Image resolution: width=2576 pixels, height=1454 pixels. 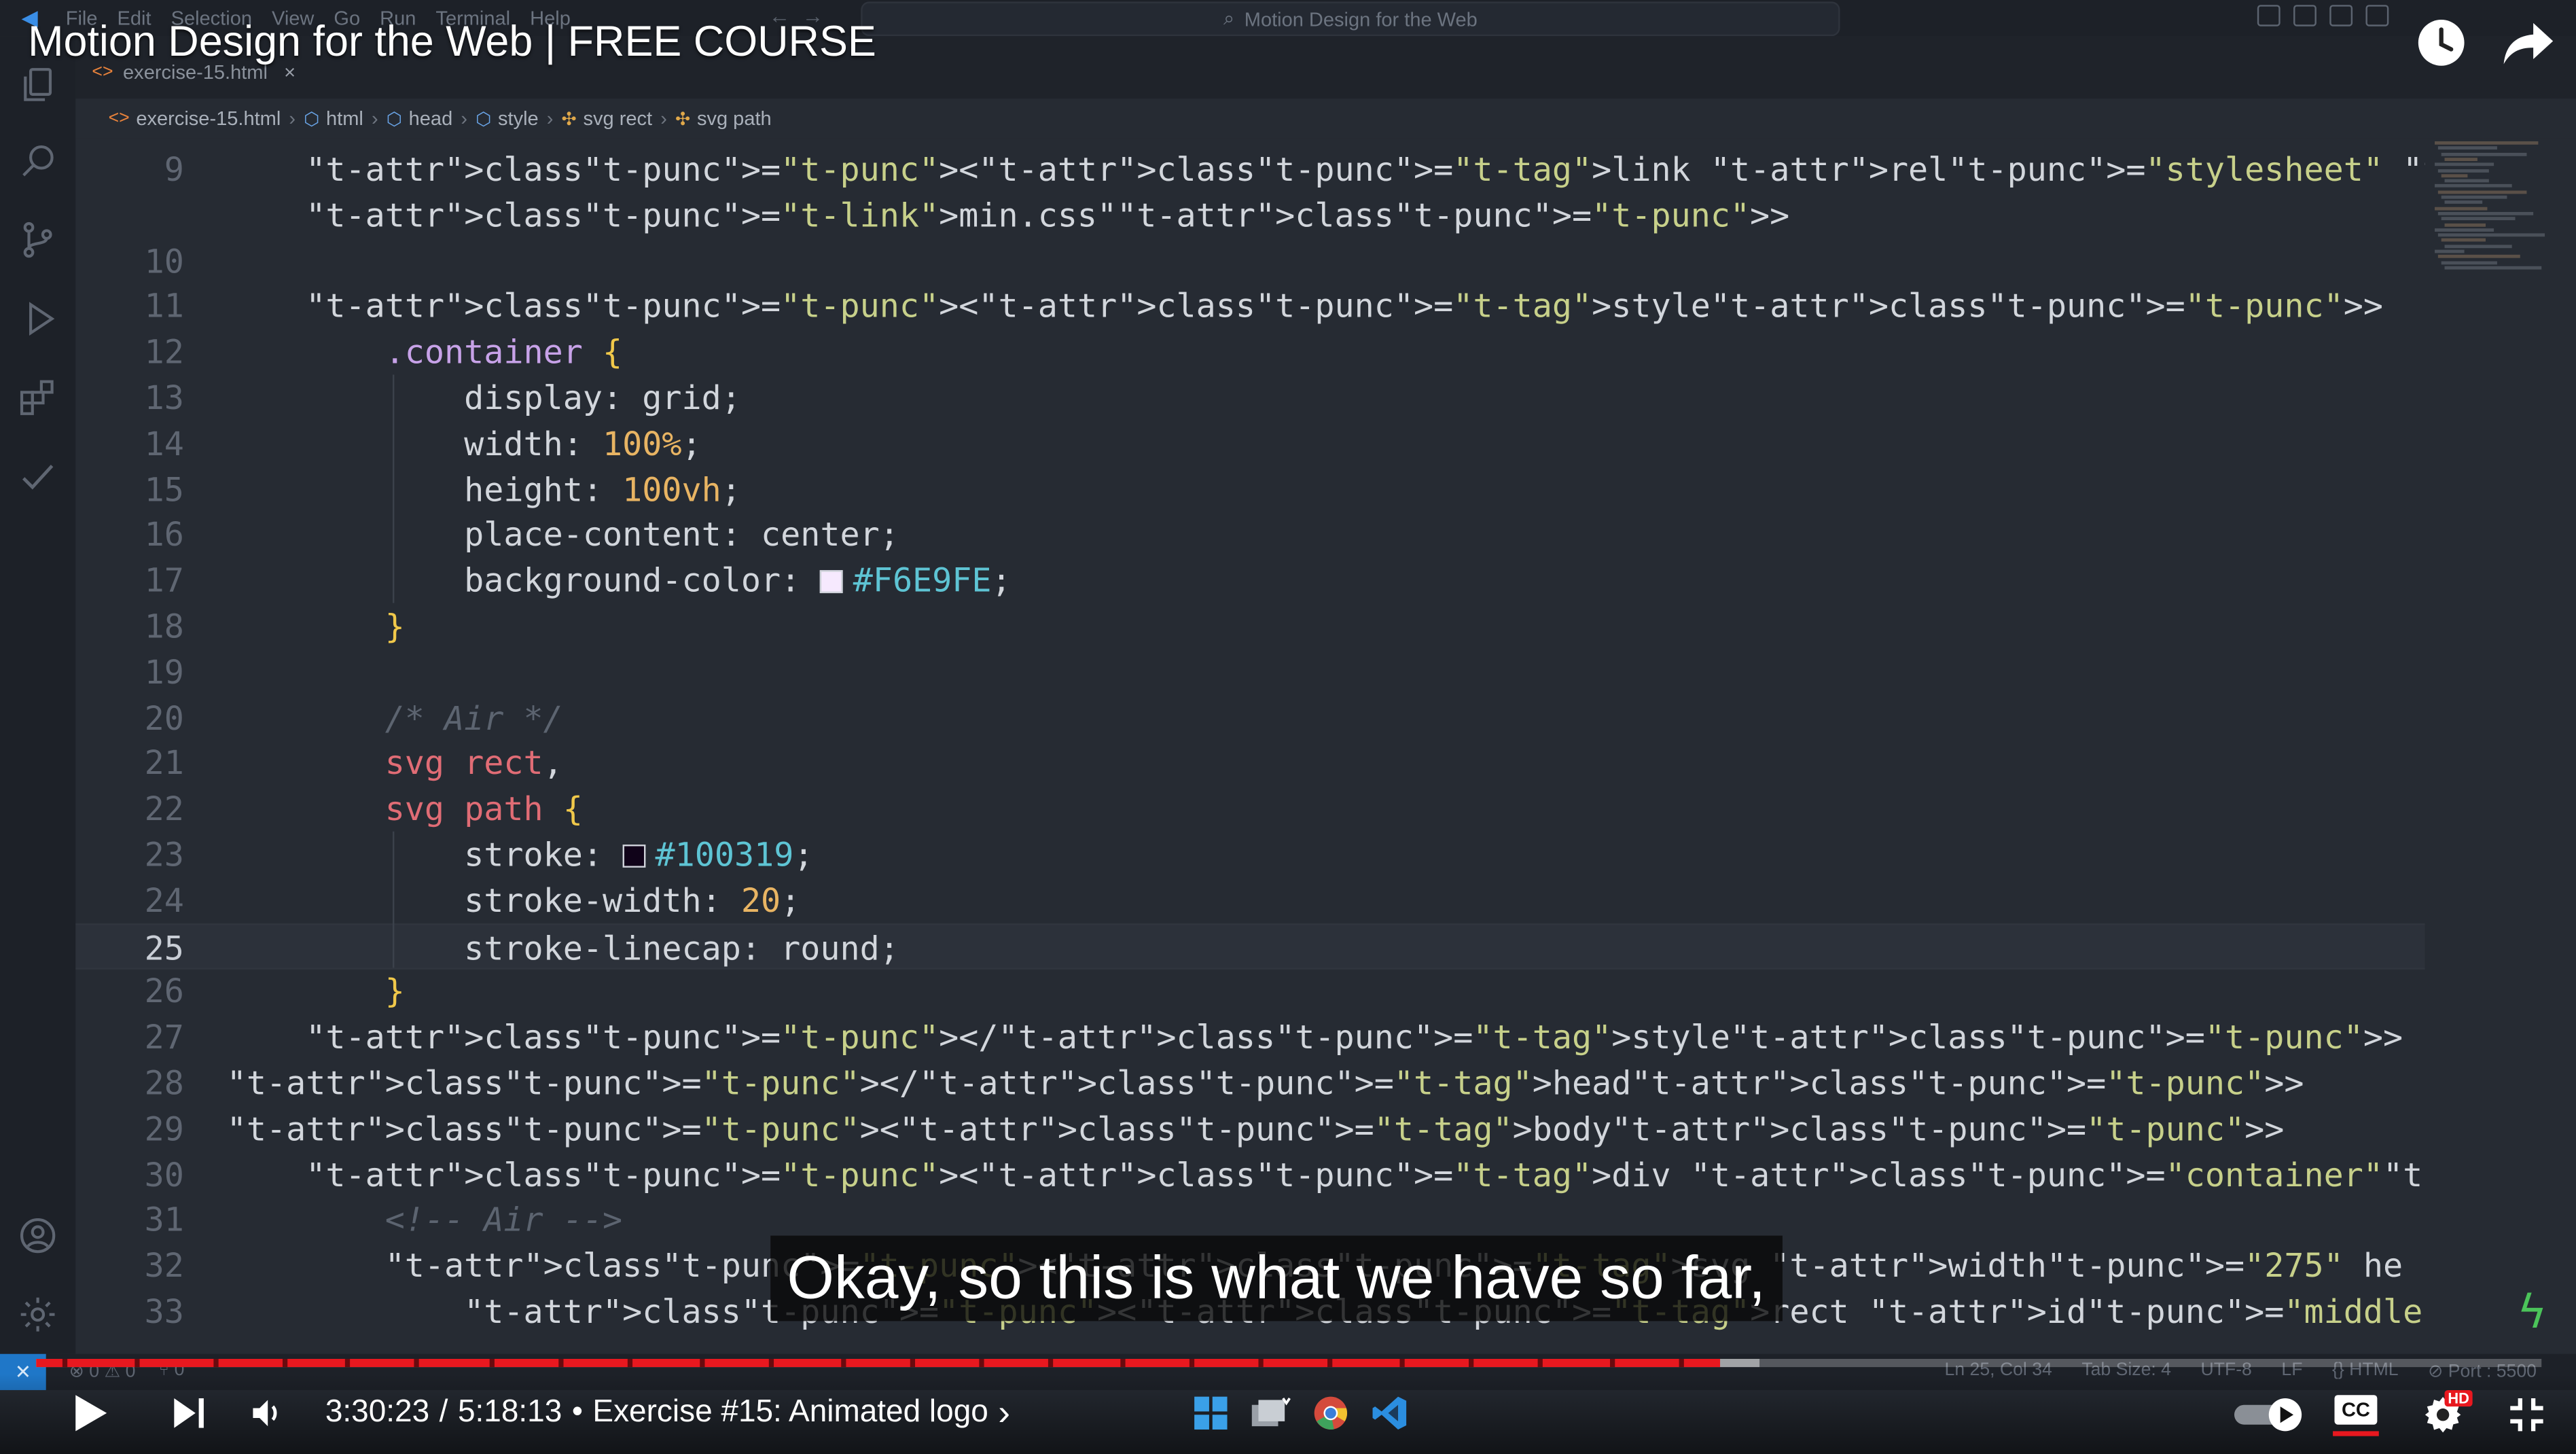 I want to click on windows-taskbar, so click(x=1301, y=1414).